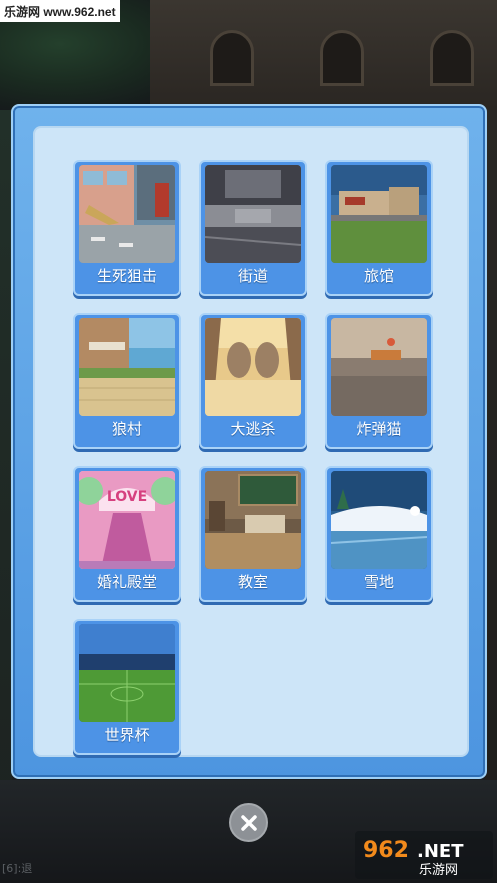 This screenshot has height=883, width=497. Describe the element at coordinates (127, 497) in the screenshot. I see `svg-text: LOVE` at that location.